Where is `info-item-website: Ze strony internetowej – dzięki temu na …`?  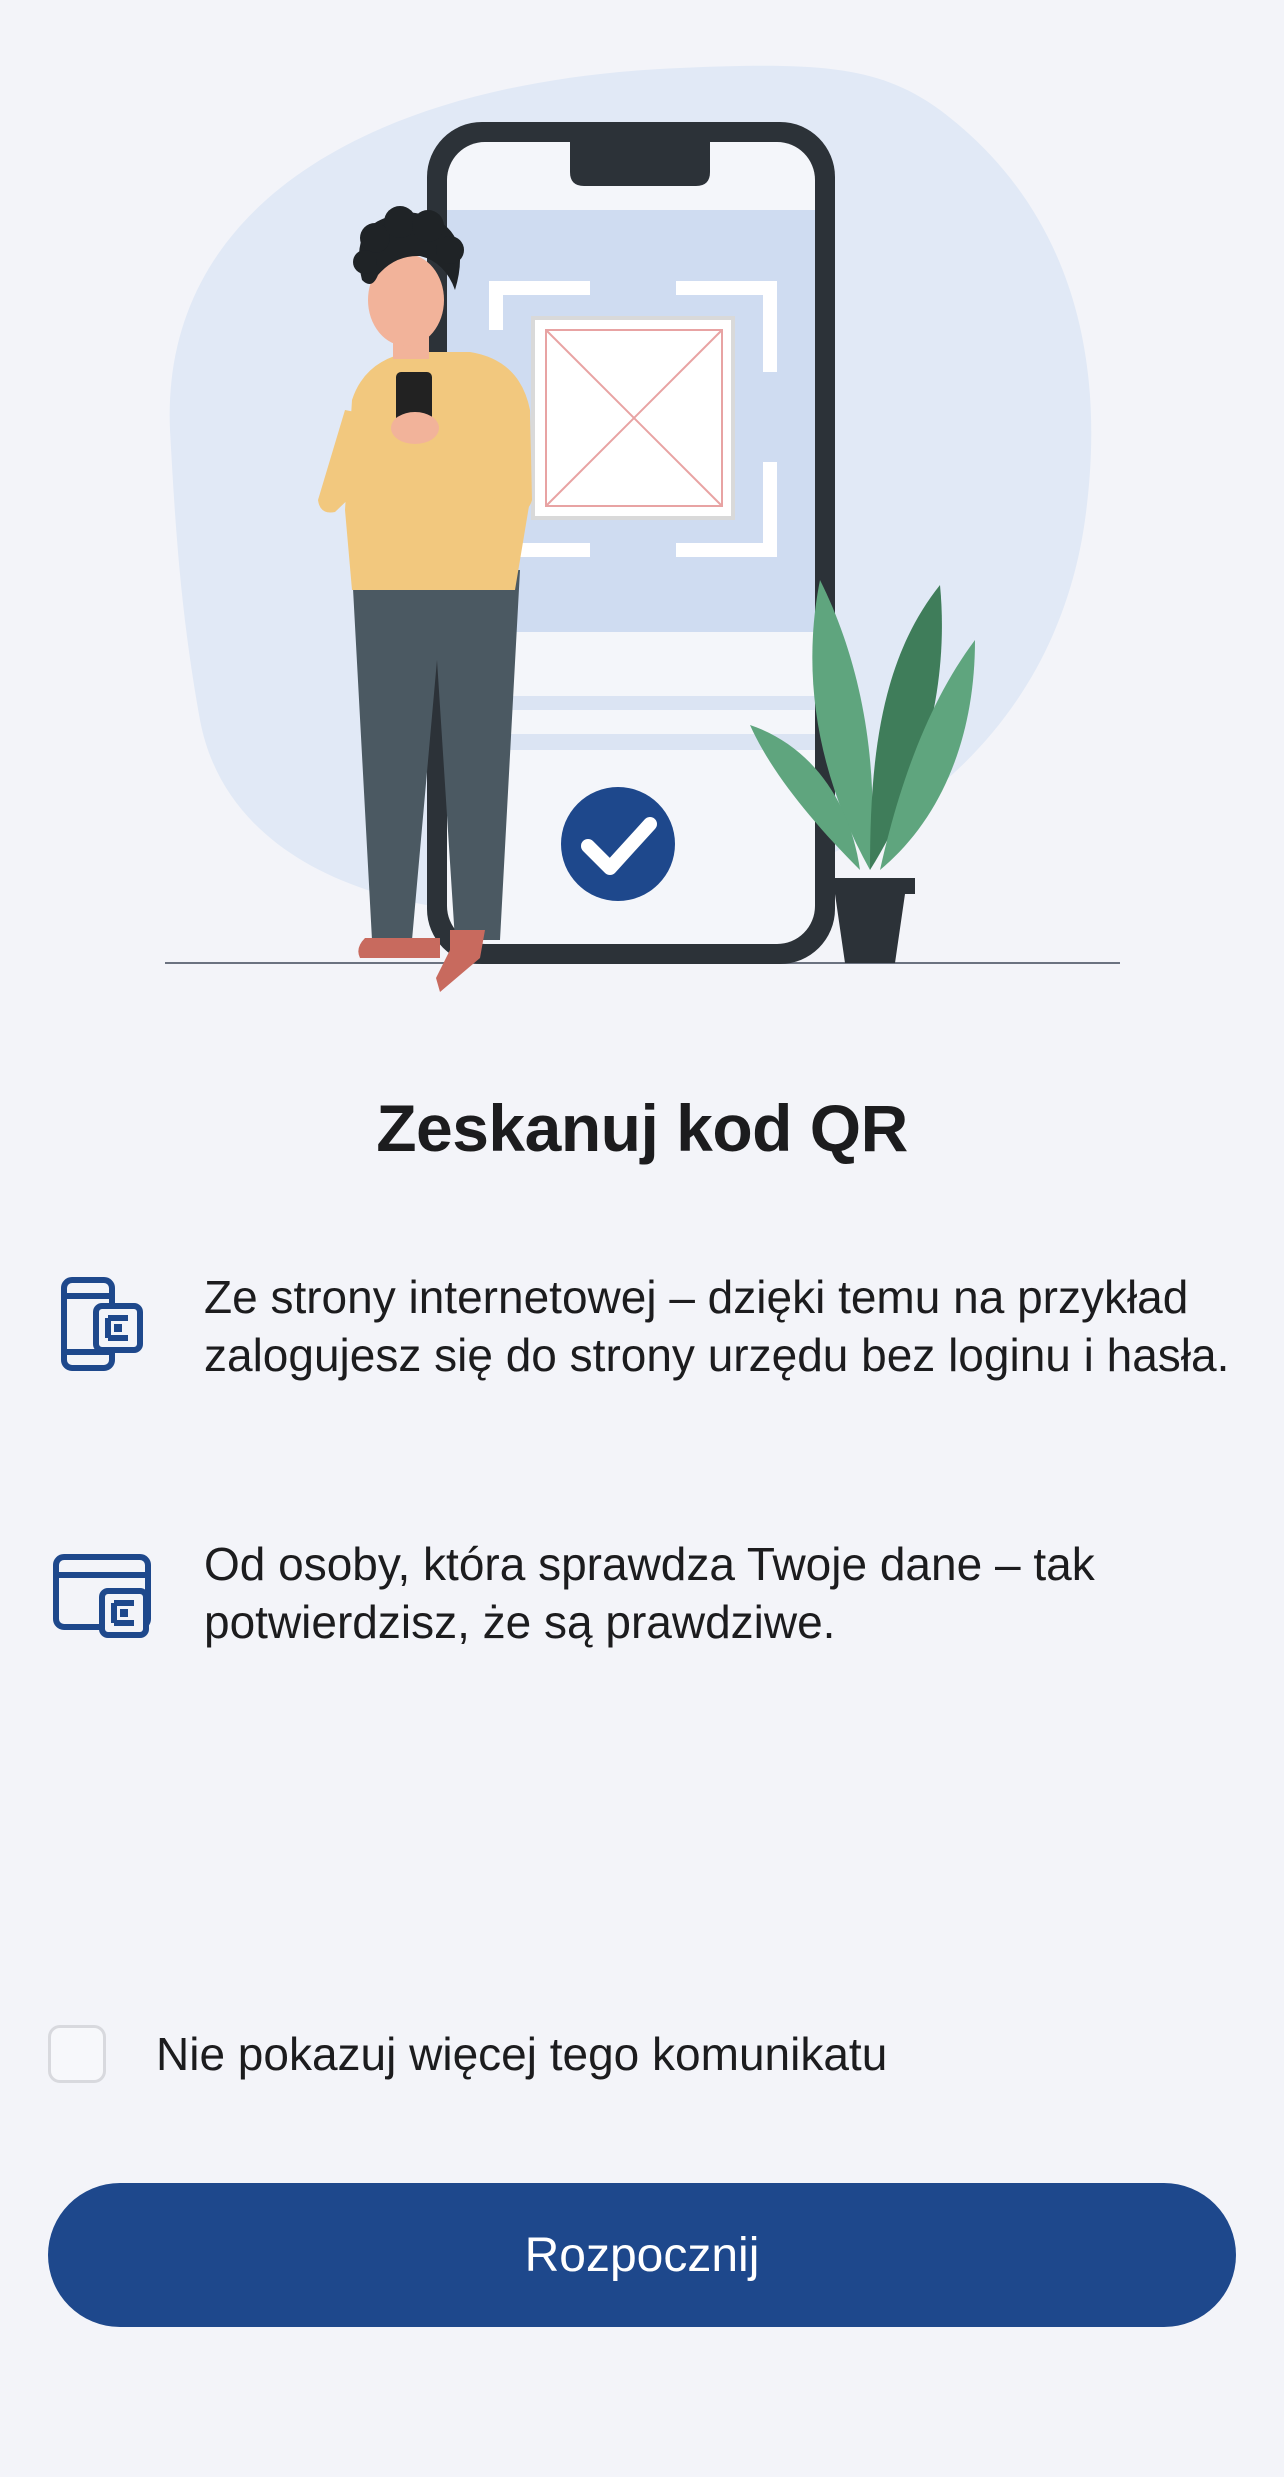 info-item-website: Ze strony internetowej – dzięki temu na … is located at coordinates (645, 1326).